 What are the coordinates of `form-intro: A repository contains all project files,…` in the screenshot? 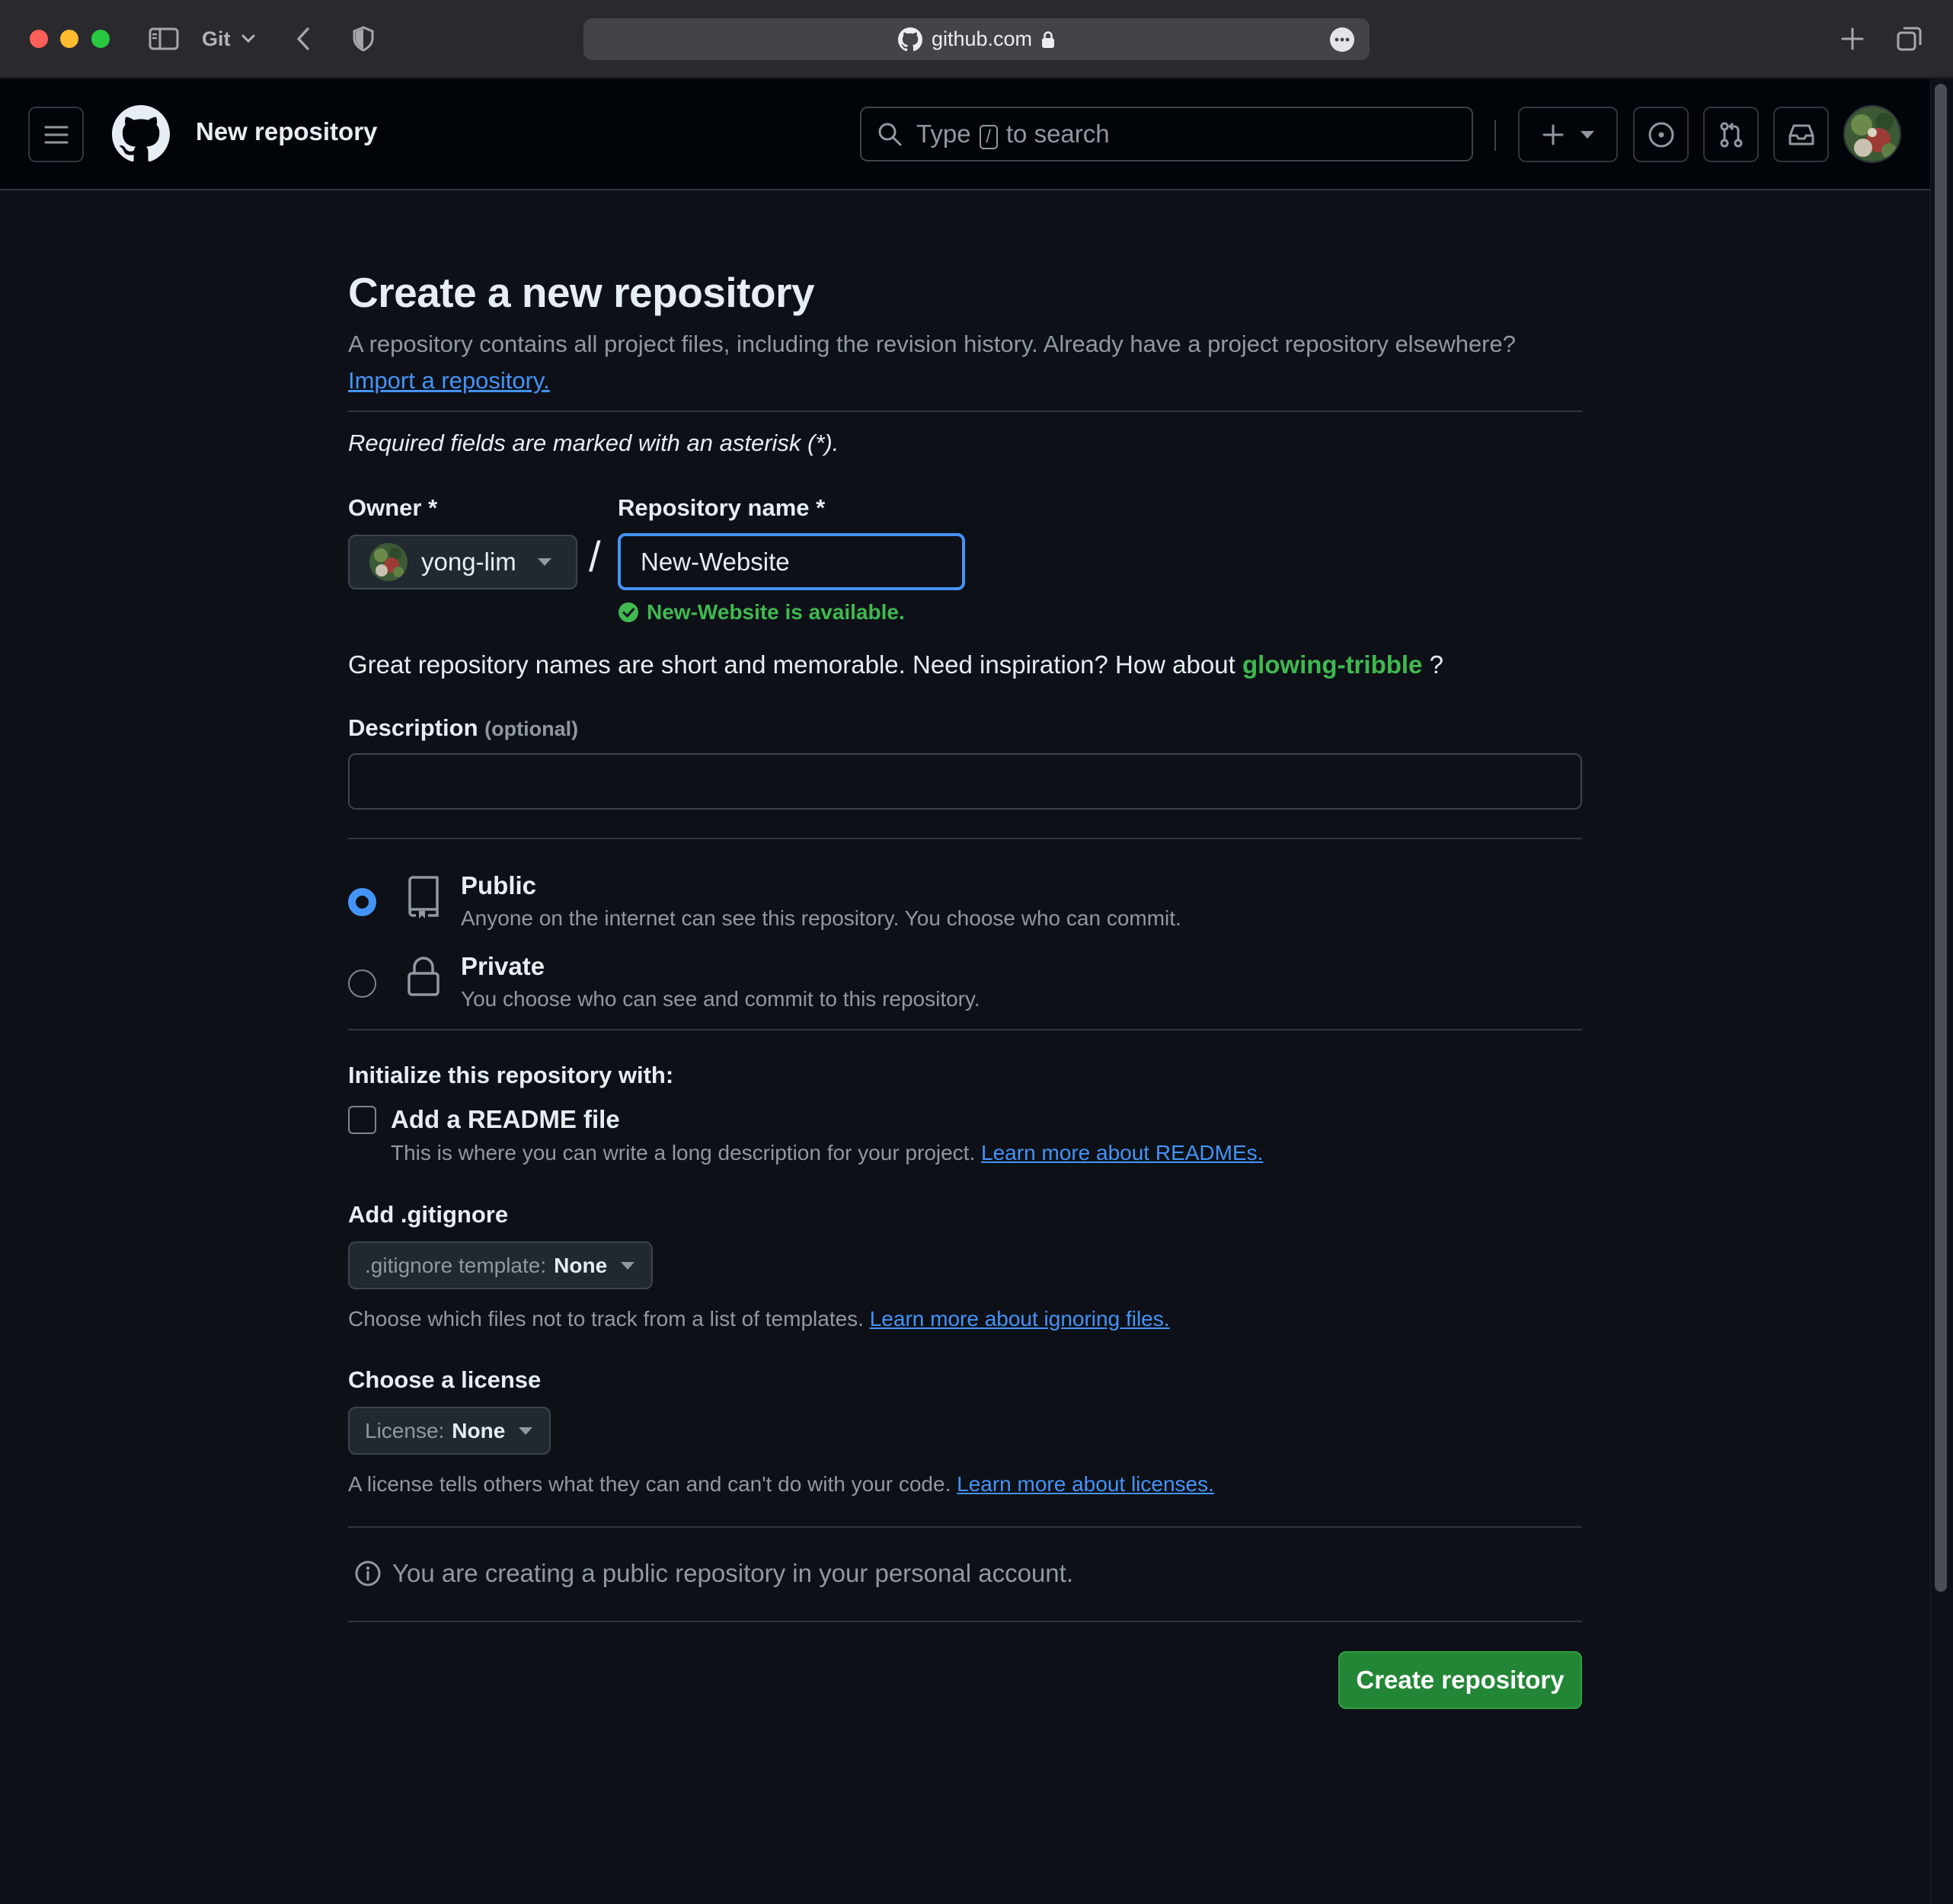 It's located at (942, 362).